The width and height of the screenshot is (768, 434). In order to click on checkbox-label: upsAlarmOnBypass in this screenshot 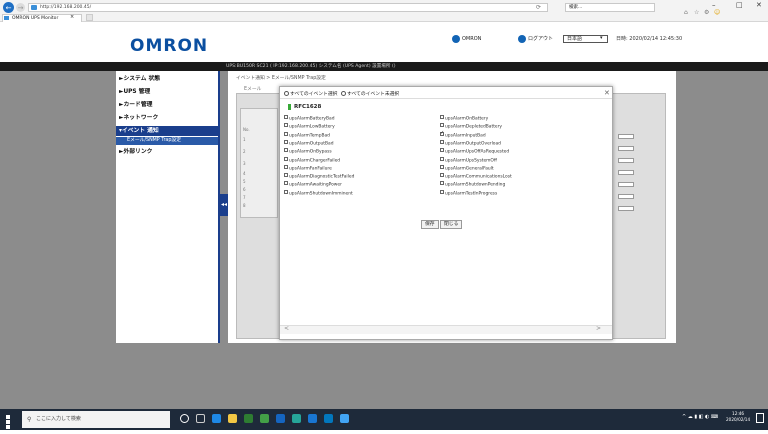, I will do `click(310, 152)`.